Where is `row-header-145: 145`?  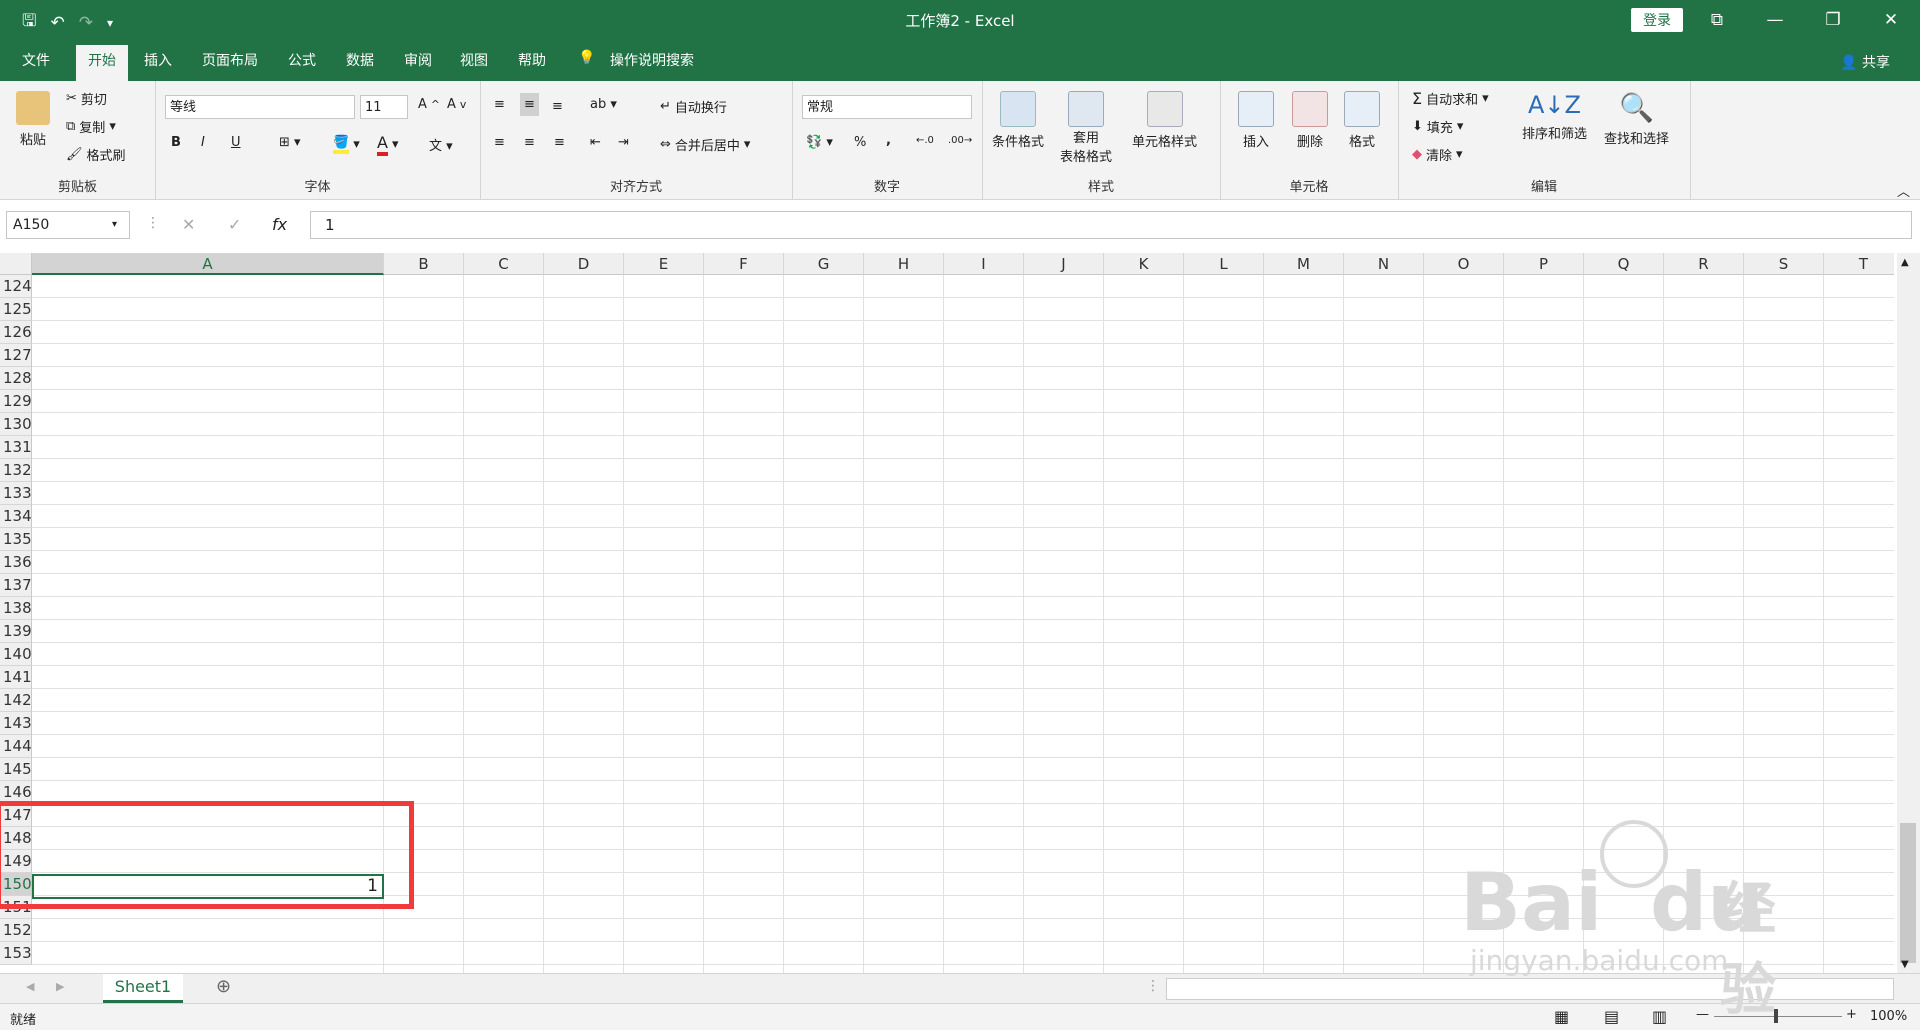 row-header-145: 145 is located at coordinates (16, 769).